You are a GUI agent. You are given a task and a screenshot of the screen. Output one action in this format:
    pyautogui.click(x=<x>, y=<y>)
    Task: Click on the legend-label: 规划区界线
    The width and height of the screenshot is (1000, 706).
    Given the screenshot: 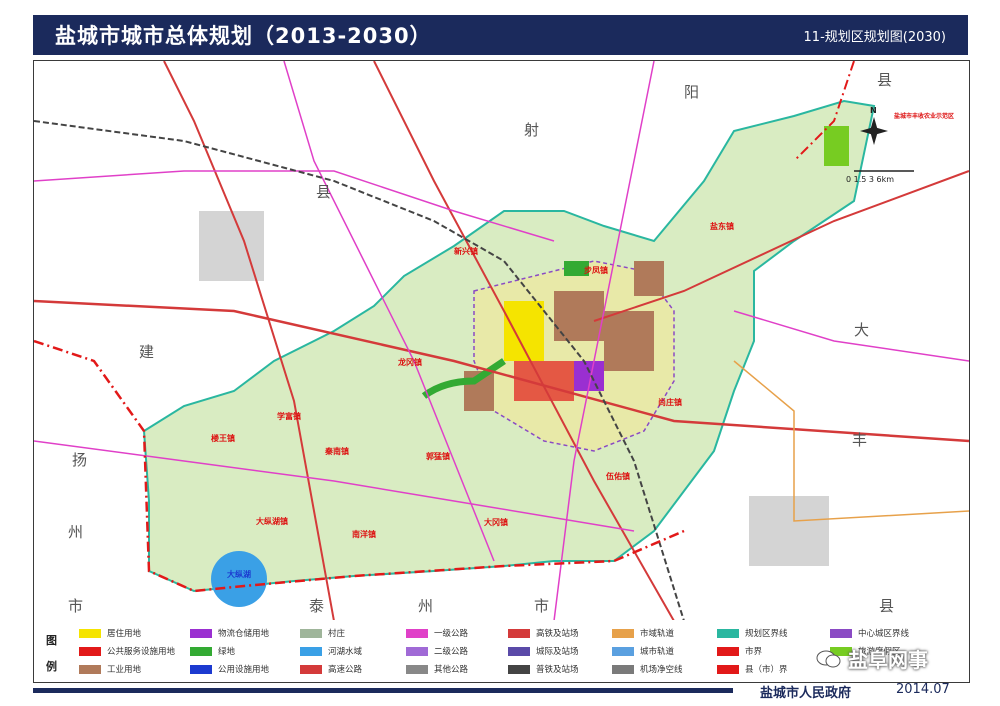 What is the action you would take?
    pyautogui.click(x=766, y=634)
    